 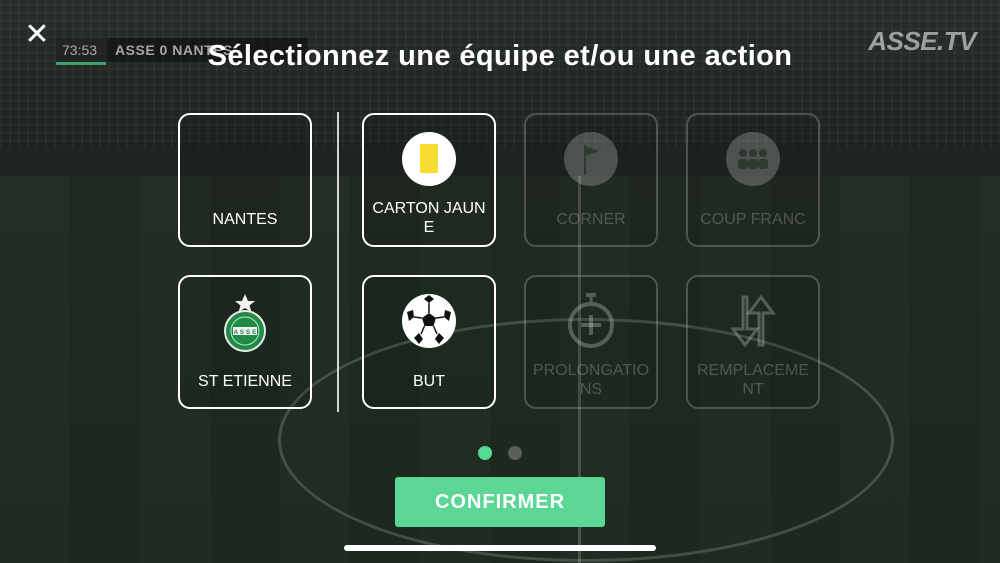 I want to click on stopwatch-plus-icon, so click(x=591, y=320).